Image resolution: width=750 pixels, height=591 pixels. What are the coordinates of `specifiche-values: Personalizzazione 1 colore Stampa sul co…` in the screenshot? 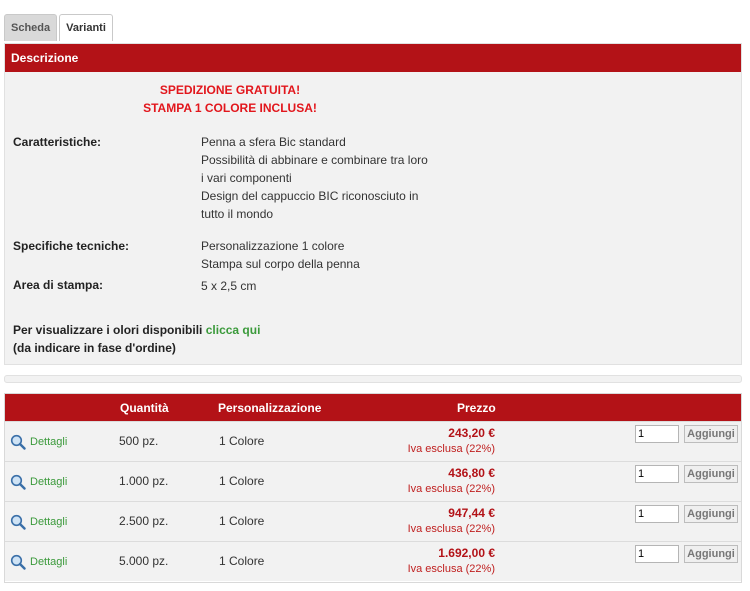 It's located at (280, 255).